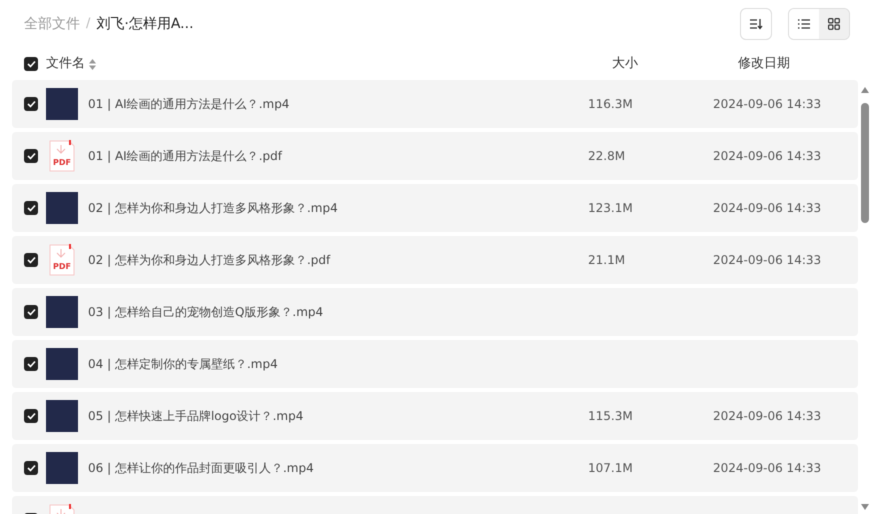 The height and width of the screenshot is (514, 874). Describe the element at coordinates (865, 163) in the screenshot. I see `scrollbar-thumb` at that location.